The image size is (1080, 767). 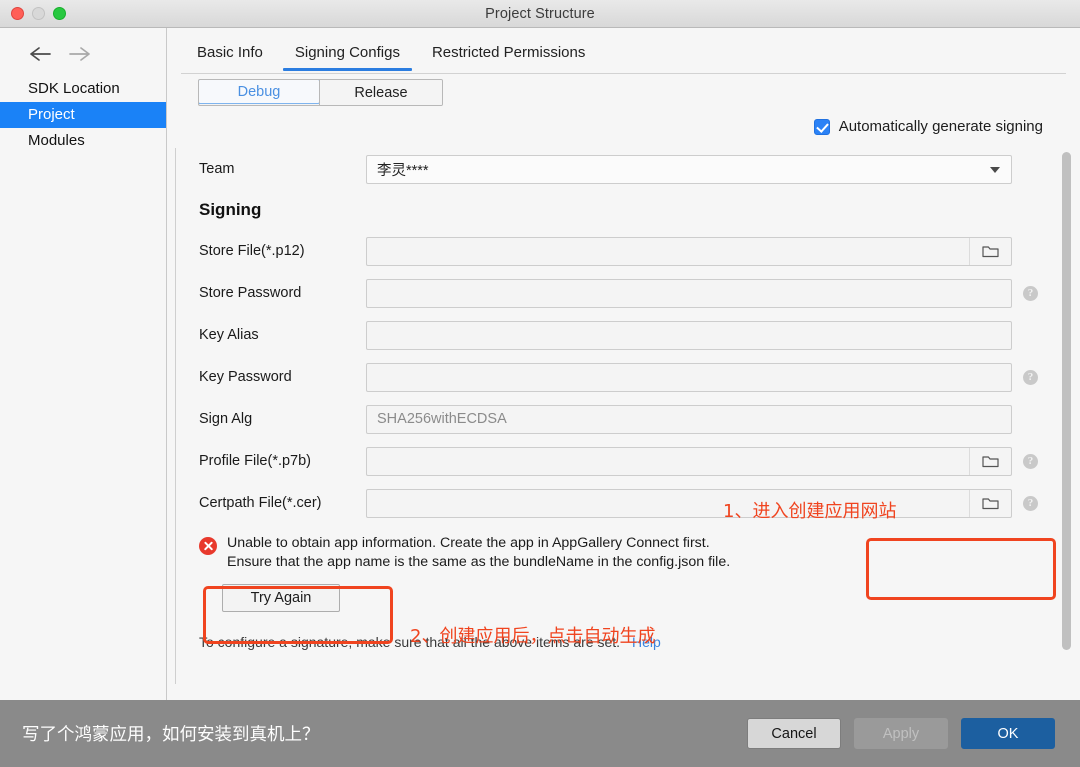 What do you see at coordinates (260, 503) in the screenshot?
I see `certpath-file-label: Certpath File(*.cer)` at bounding box center [260, 503].